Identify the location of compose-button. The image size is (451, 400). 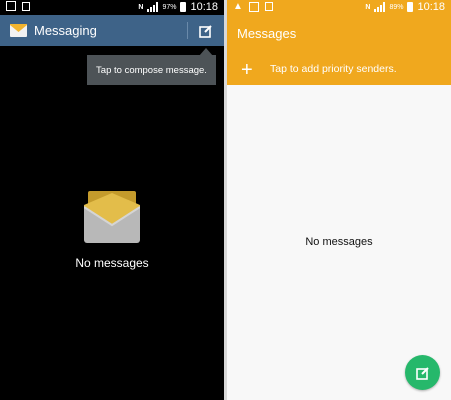
(206, 30).